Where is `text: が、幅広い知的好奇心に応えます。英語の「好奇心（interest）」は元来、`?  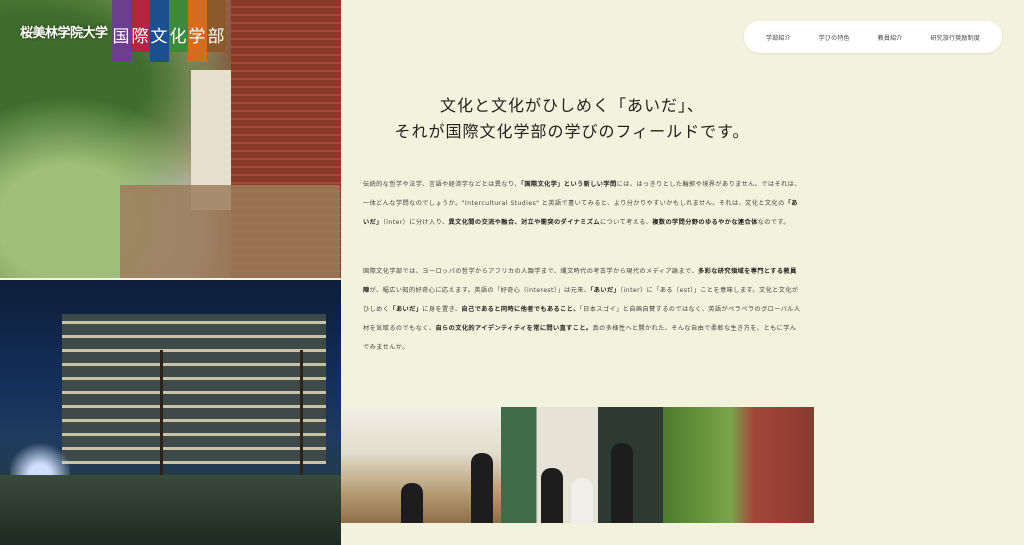 text: が、幅広い知的好奇心に応えます。英語の「好奇心（interest）」は元来、 is located at coordinates (480, 290).